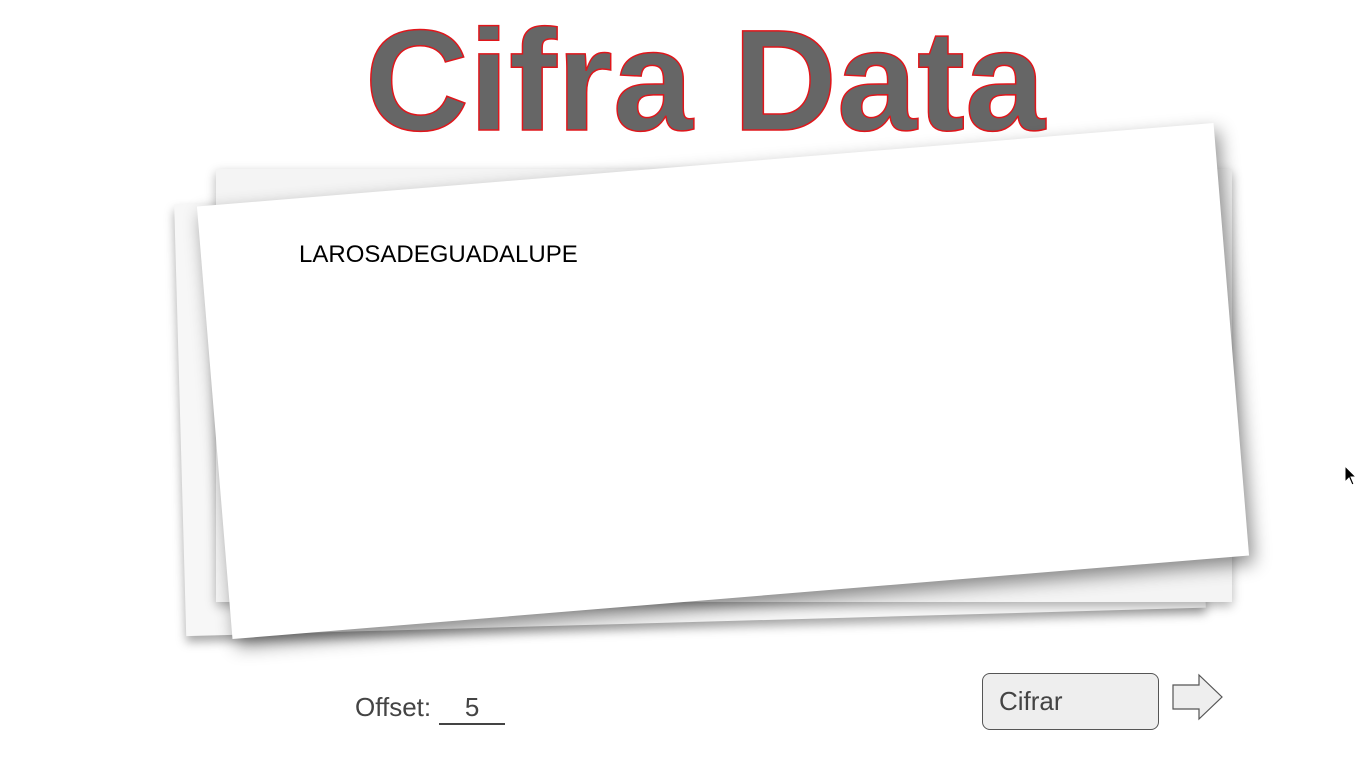 This screenshot has height=768, width=1366. What do you see at coordinates (1070, 701) in the screenshot?
I see `cipher-button: Cifrar` at bounding box center [1070, 701].